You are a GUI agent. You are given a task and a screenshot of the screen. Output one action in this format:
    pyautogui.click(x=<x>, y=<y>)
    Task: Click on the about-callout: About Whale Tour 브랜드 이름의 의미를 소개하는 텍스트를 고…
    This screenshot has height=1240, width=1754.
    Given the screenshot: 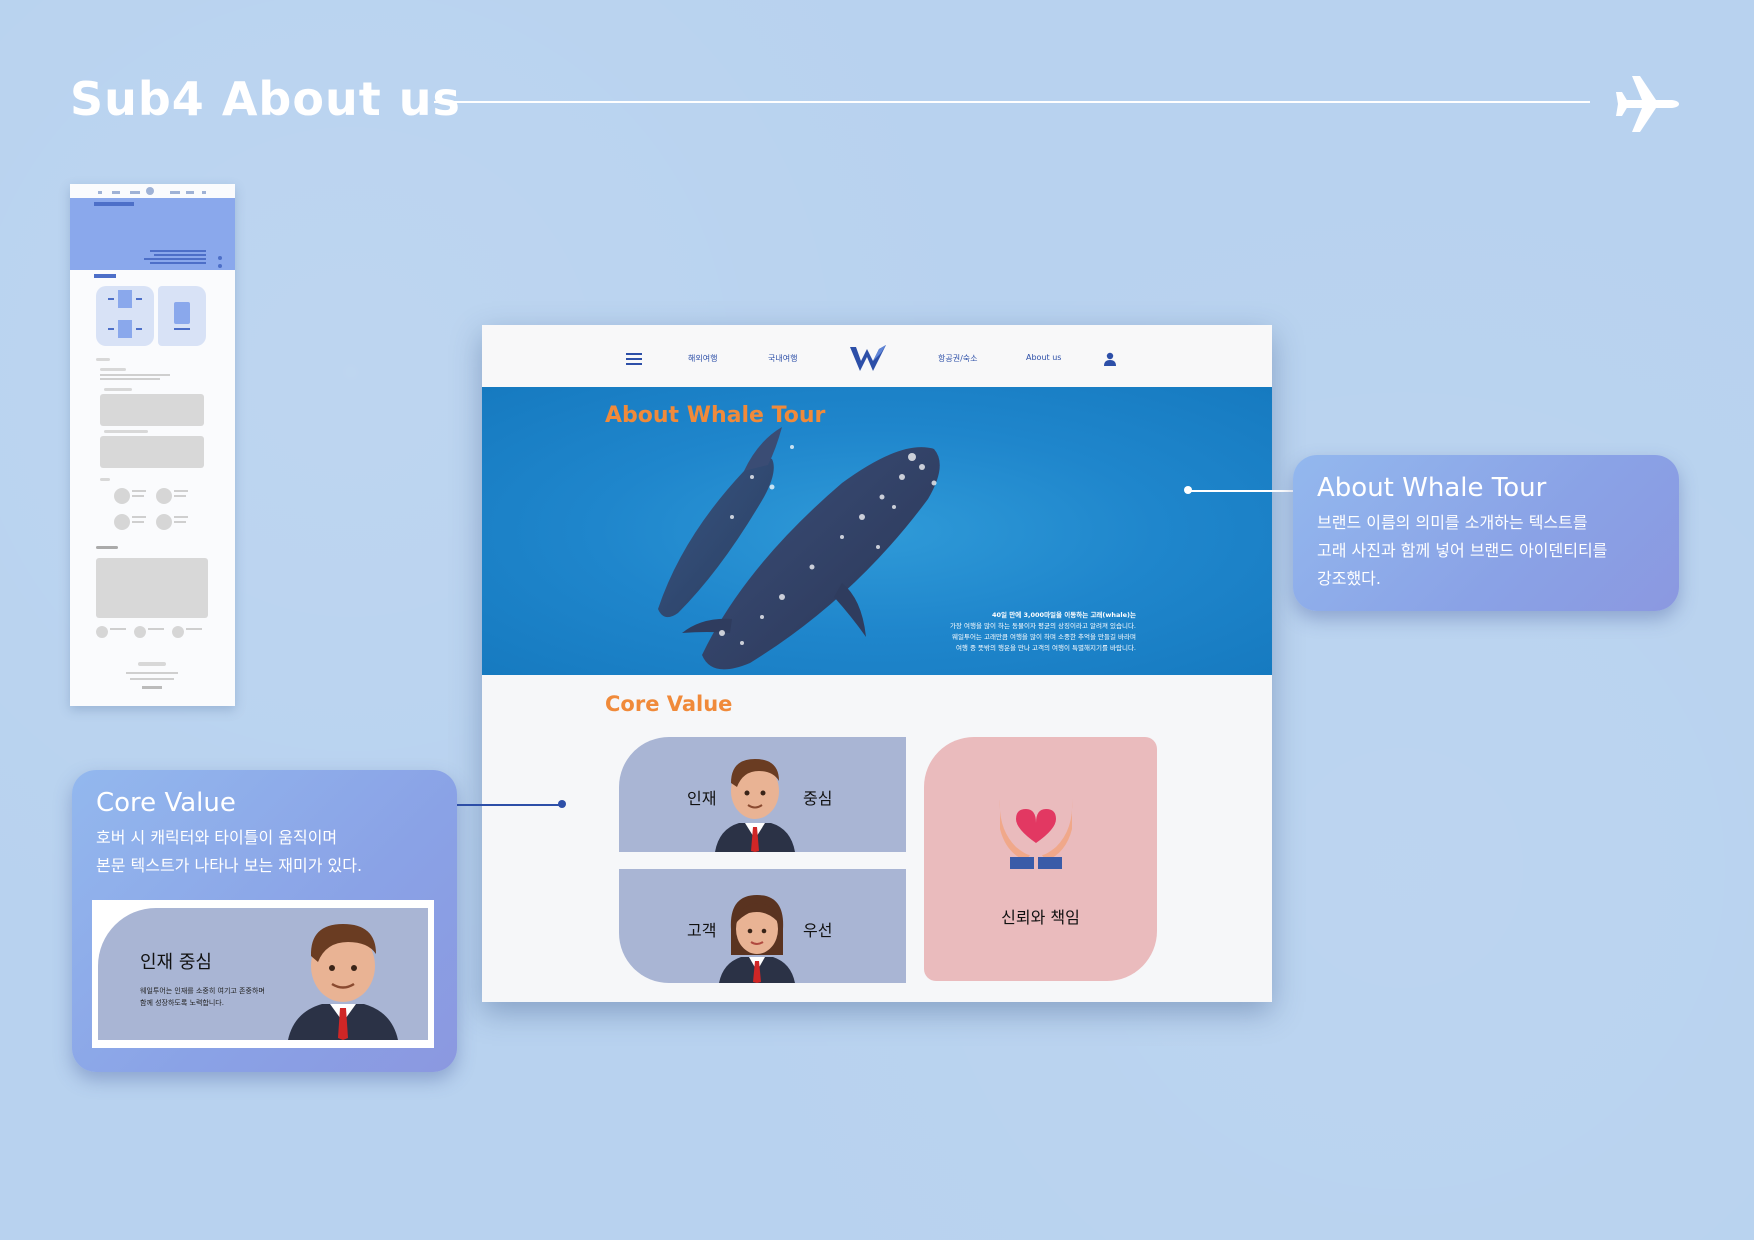 What is the action you would take?
    pyautogui.click(x=1486, y=533)
    